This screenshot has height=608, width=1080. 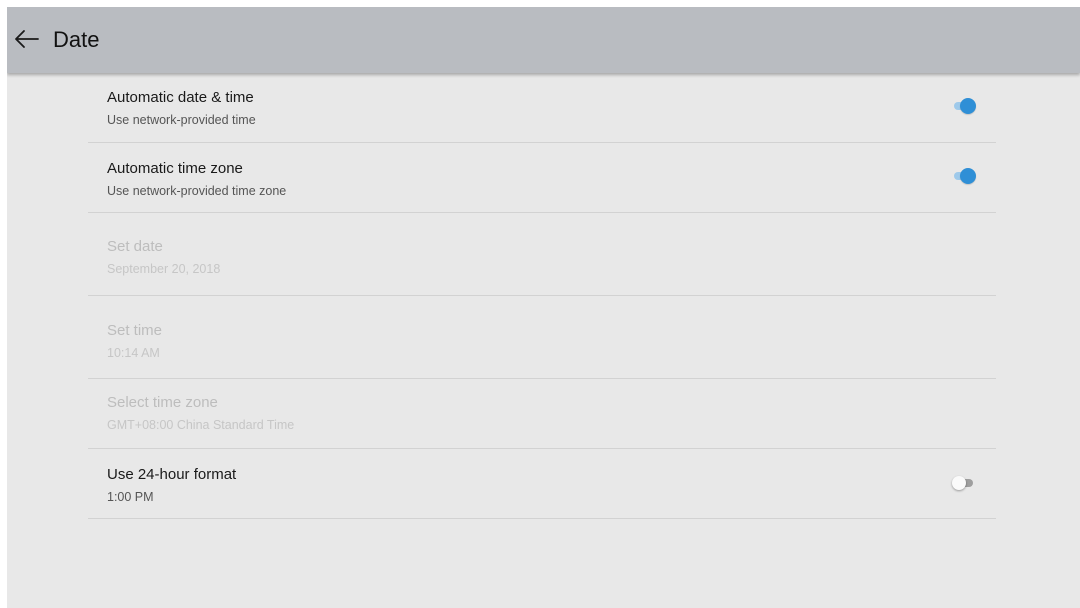 What do you see at coordinates (133, 353) in the screenshot?
I see `set-time-summary: 10:14 AM` at bounding box center [133, 353].